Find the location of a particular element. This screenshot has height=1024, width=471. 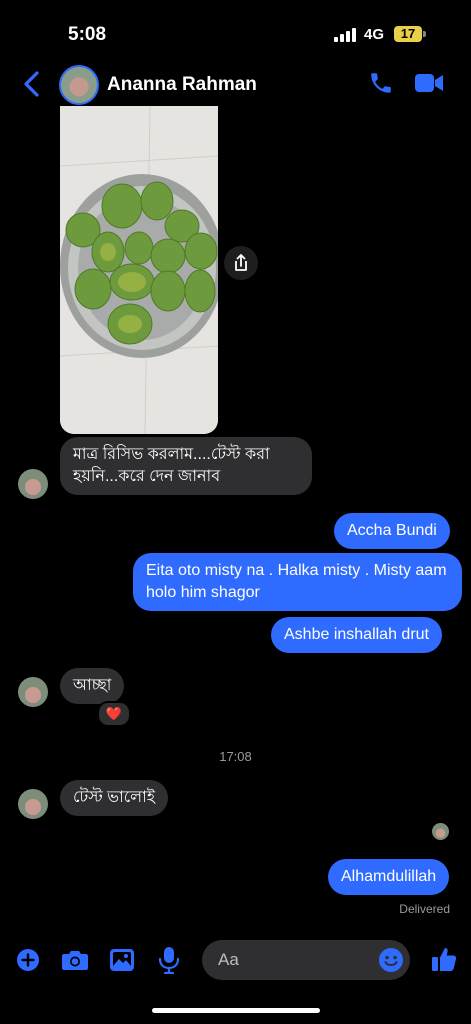

home-indicator is located at coordinates (236, 1010).